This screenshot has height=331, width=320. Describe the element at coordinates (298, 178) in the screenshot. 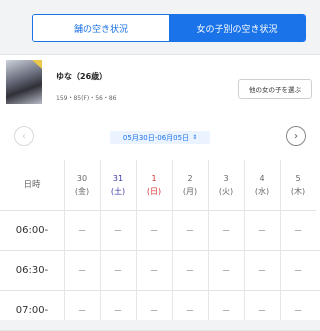

I see `day-date: 5` at that location.